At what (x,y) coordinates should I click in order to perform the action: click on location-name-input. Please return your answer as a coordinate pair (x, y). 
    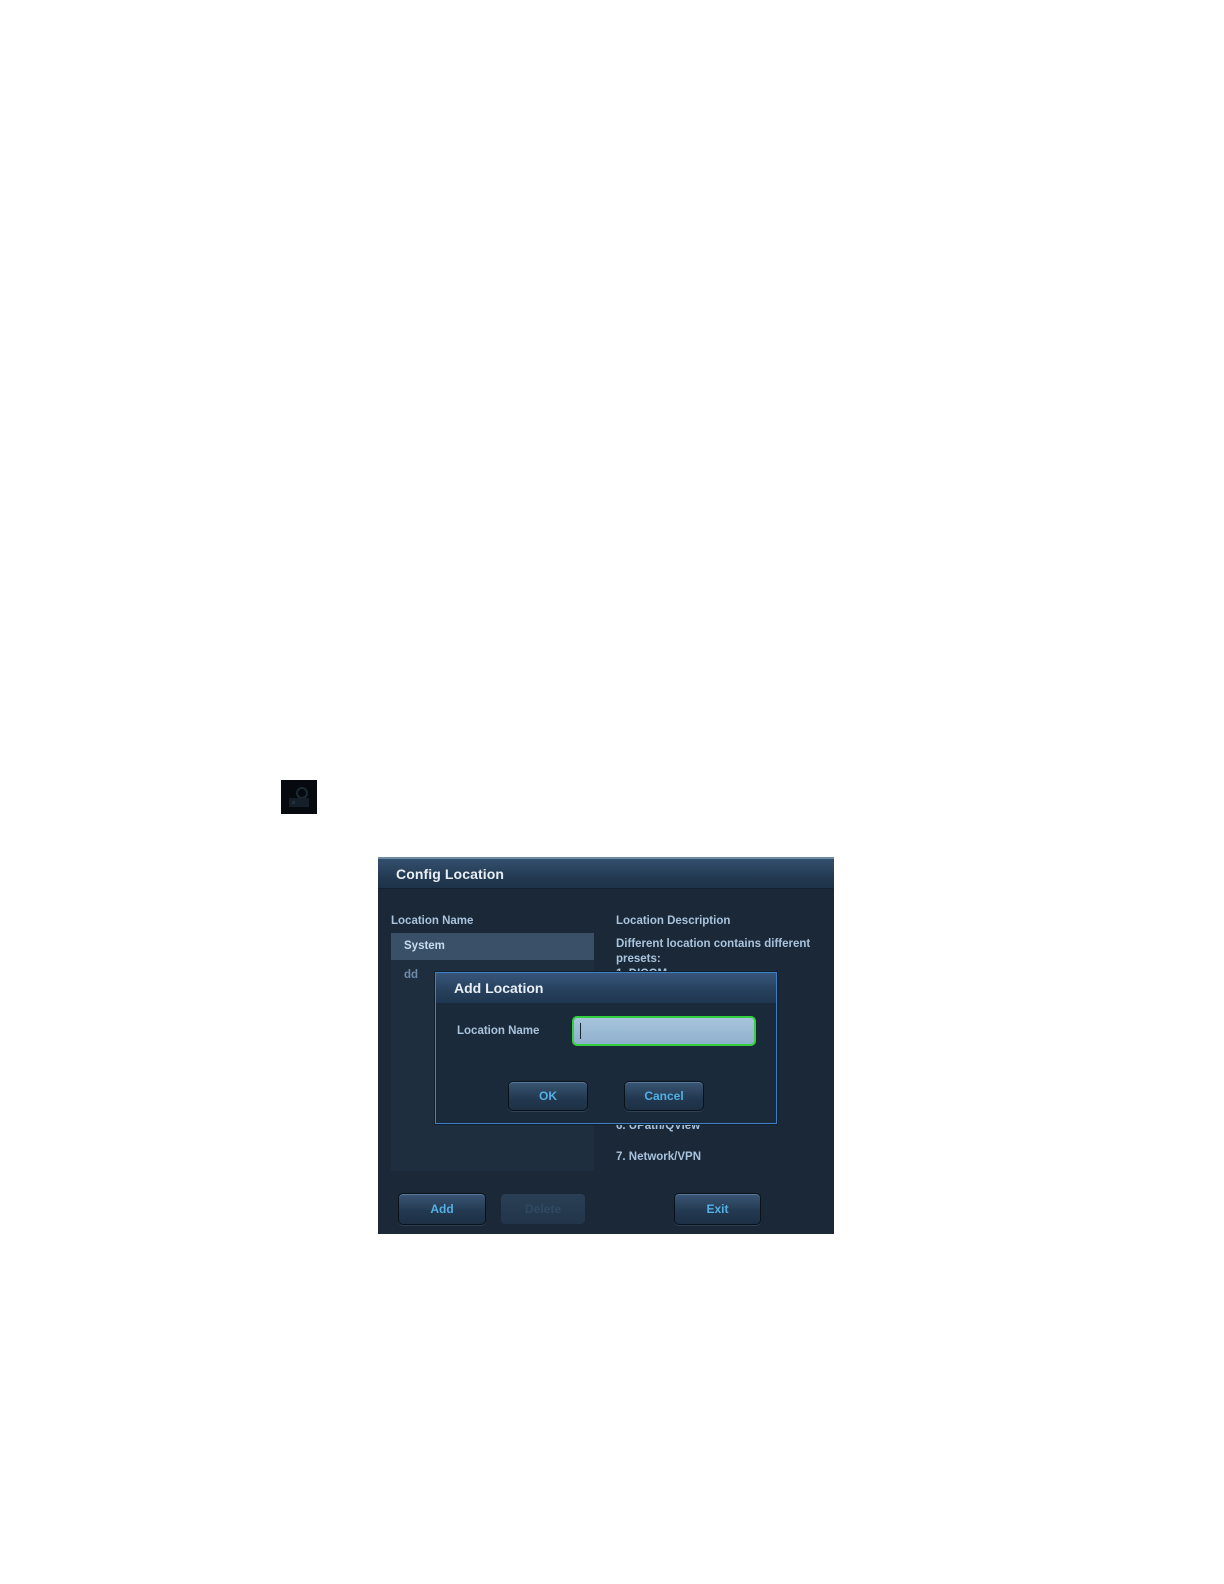
    Looking at the image, I should click on (664, 1031).